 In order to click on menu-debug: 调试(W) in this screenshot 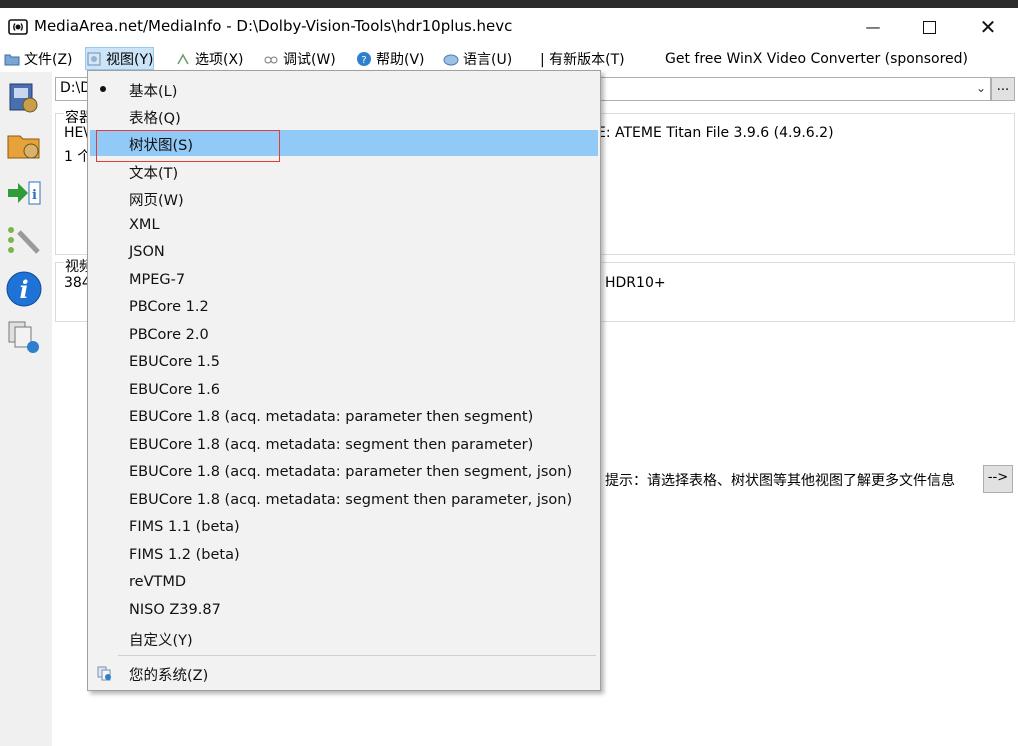, I will do `click(299, 58)`.